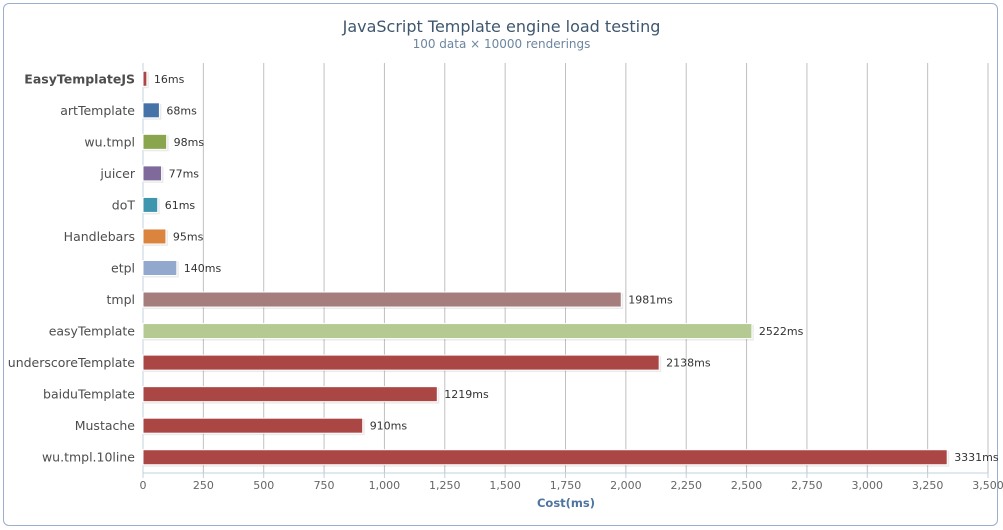 This screenshot has height=530, width=1003. I want to click on category-label: wu.tmpl, so click(109, 141).